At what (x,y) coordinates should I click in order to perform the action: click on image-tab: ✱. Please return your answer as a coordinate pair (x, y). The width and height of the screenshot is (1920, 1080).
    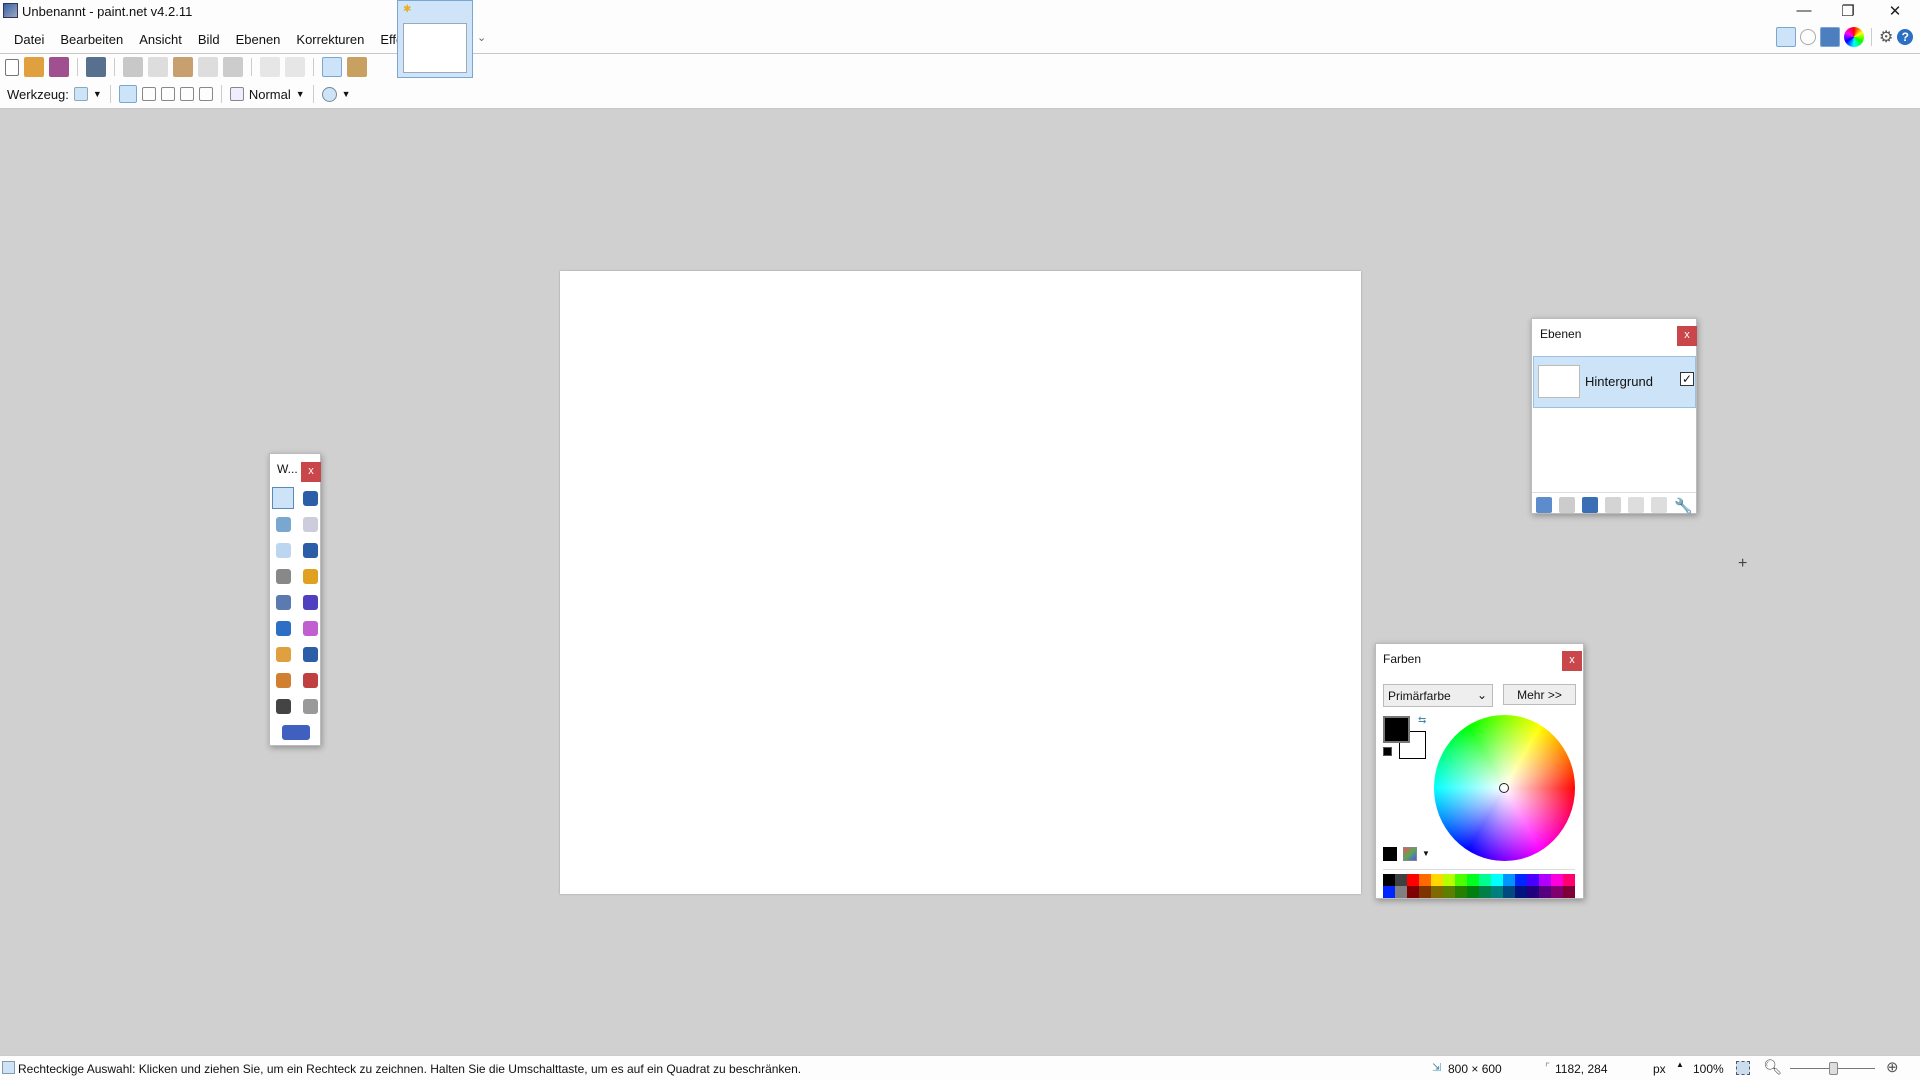
    Looking at the image, I should click on (435, 39).